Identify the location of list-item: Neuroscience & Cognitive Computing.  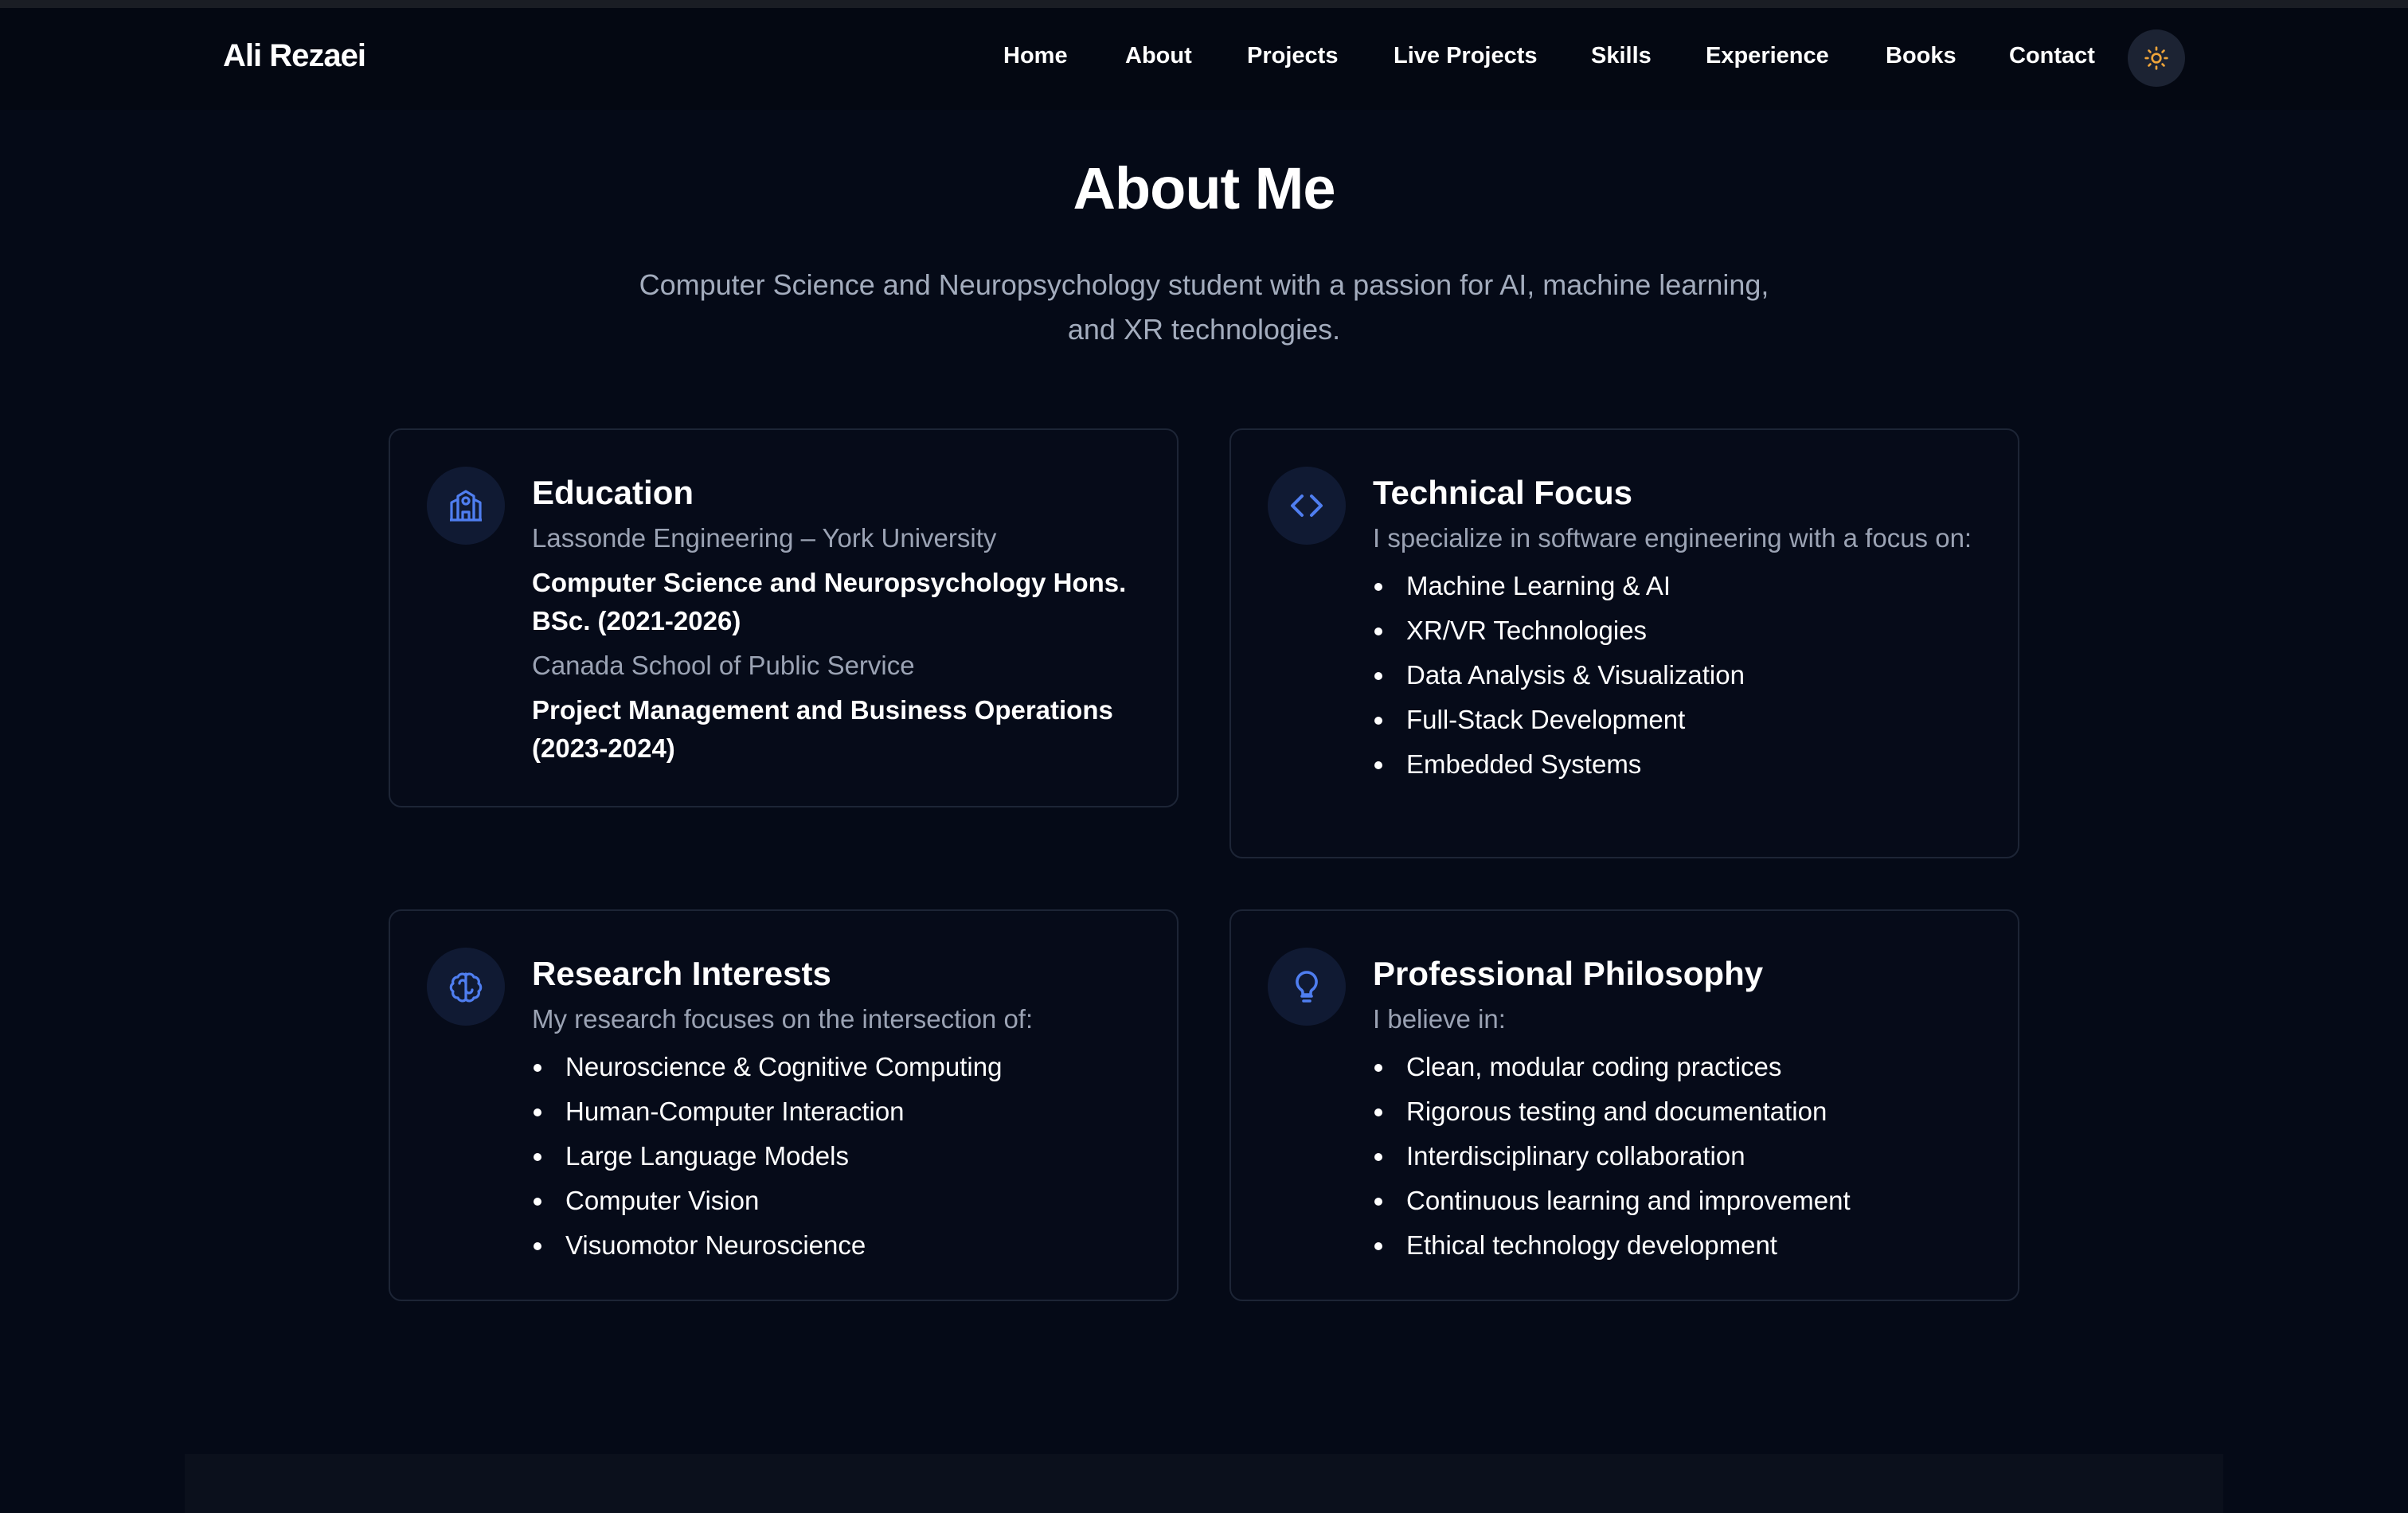
(835, 1067).